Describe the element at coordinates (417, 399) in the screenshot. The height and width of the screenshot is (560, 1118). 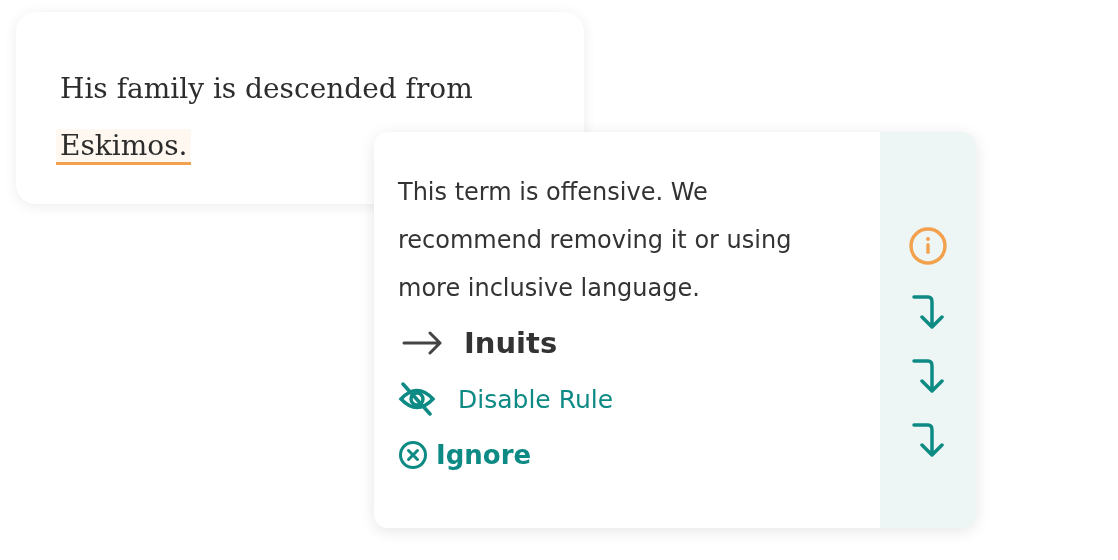
I see `eye-slash-icon` at that location.